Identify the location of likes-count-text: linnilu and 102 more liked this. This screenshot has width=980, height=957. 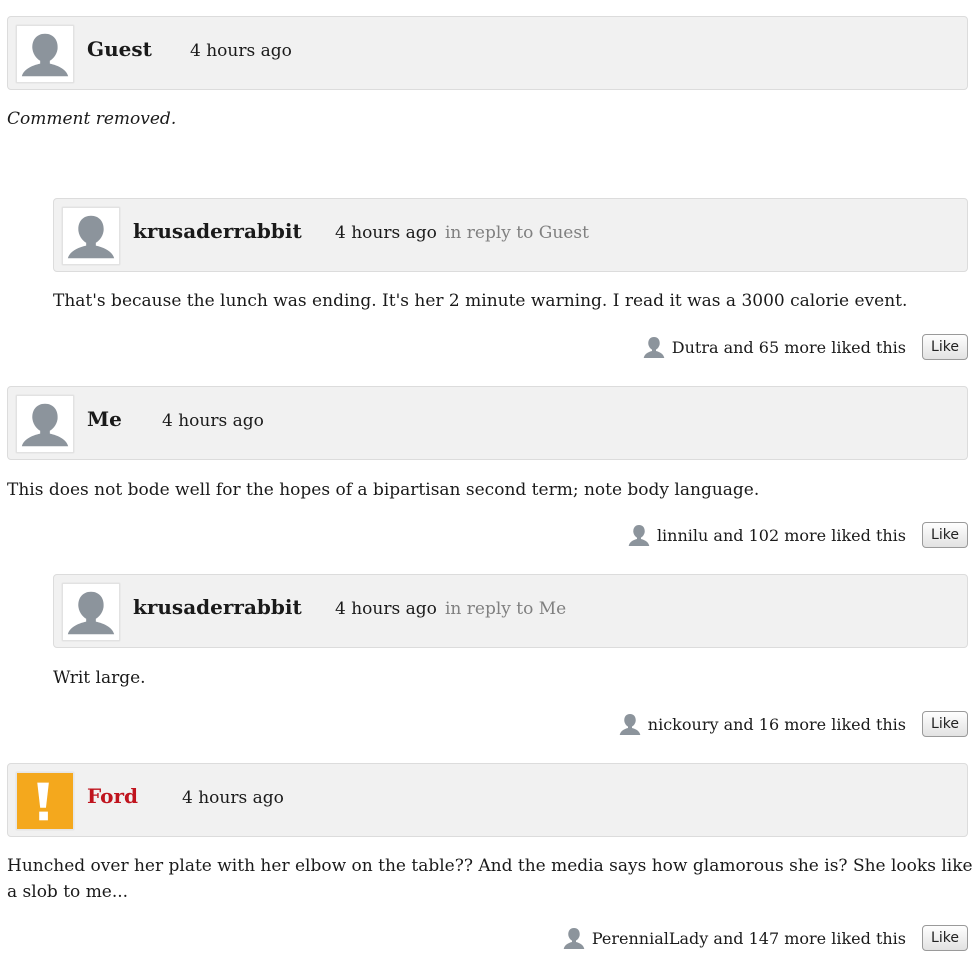
(781, 535).